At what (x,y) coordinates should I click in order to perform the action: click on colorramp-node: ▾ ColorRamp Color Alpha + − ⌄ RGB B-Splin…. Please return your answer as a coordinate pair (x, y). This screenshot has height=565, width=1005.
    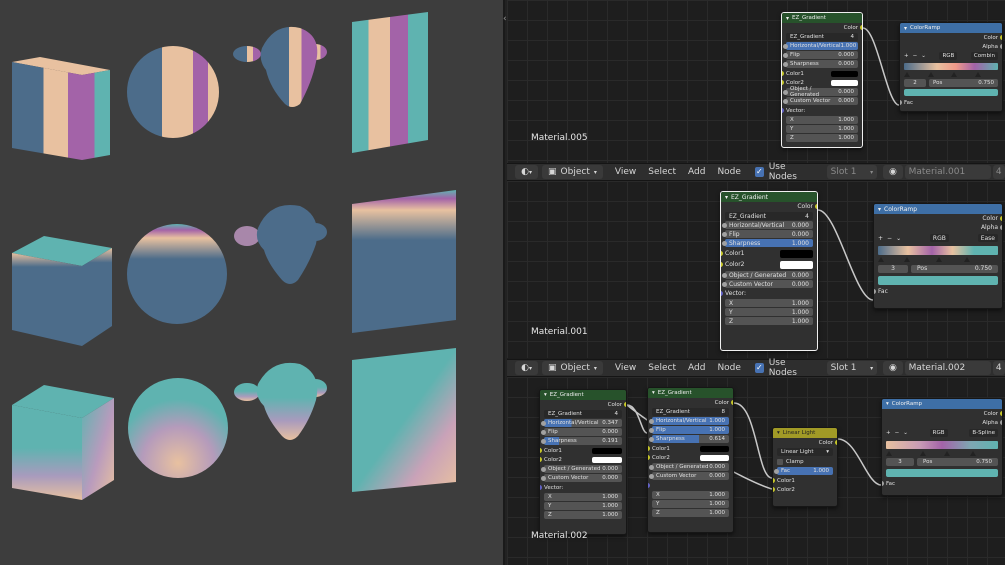
    Looking at the image, I should click on (942, 447).